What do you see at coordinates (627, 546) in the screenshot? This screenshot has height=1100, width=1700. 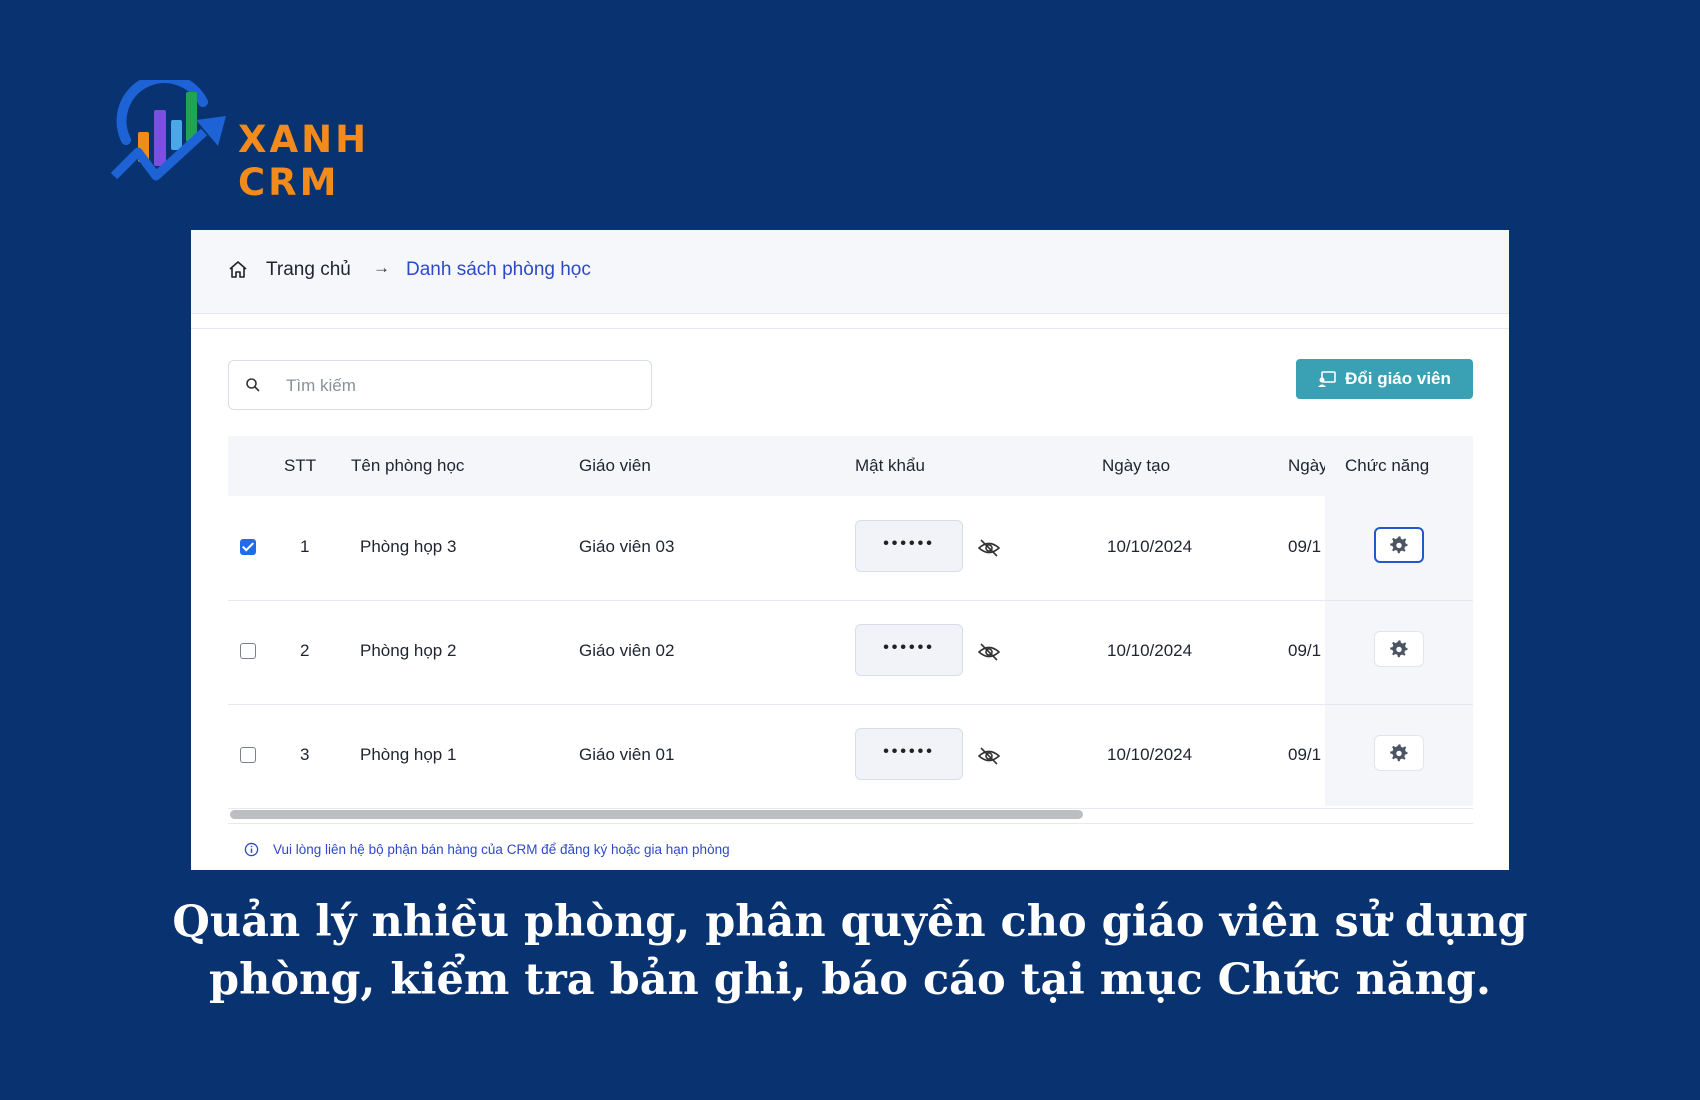 I see `row-teacher: Giáo viên 03` at bounding box center [627, 546].